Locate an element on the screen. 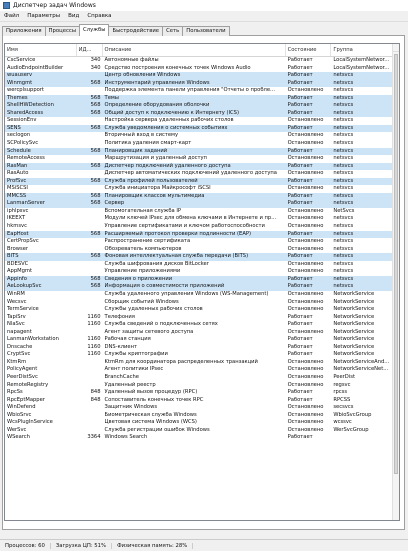 This screenshot has width=408, height=551. service-name: ShellHWDetection is located at coordinates (30, 105).